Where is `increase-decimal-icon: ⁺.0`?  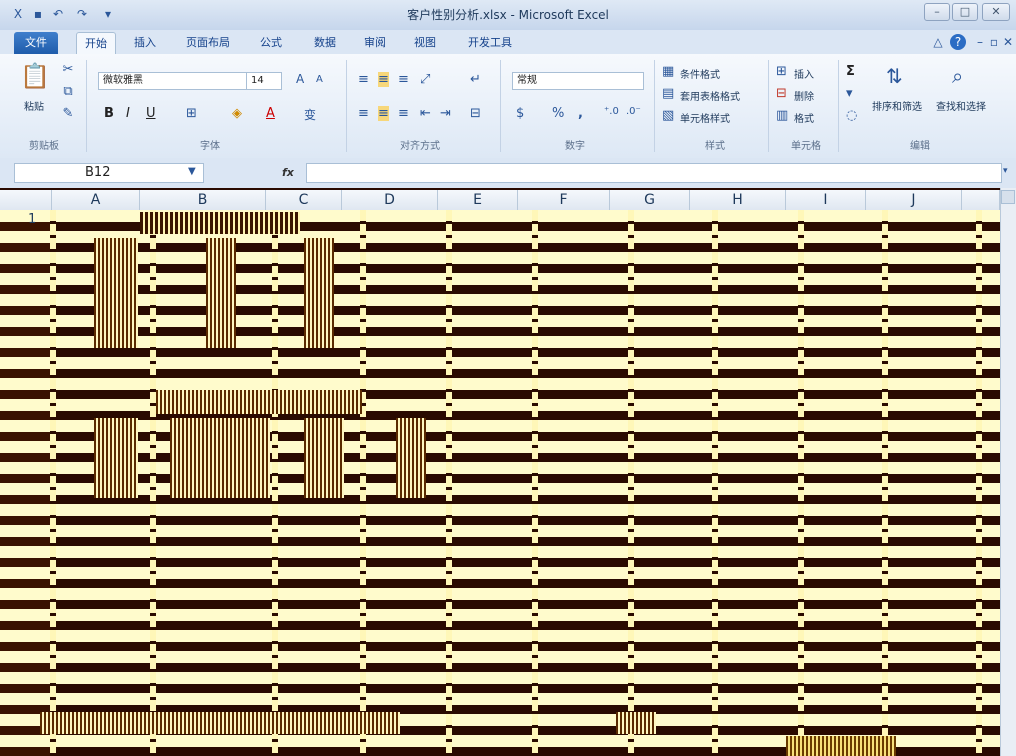
increase-decimal-icon: ⁺.0 is located at coordinates (611, 111).